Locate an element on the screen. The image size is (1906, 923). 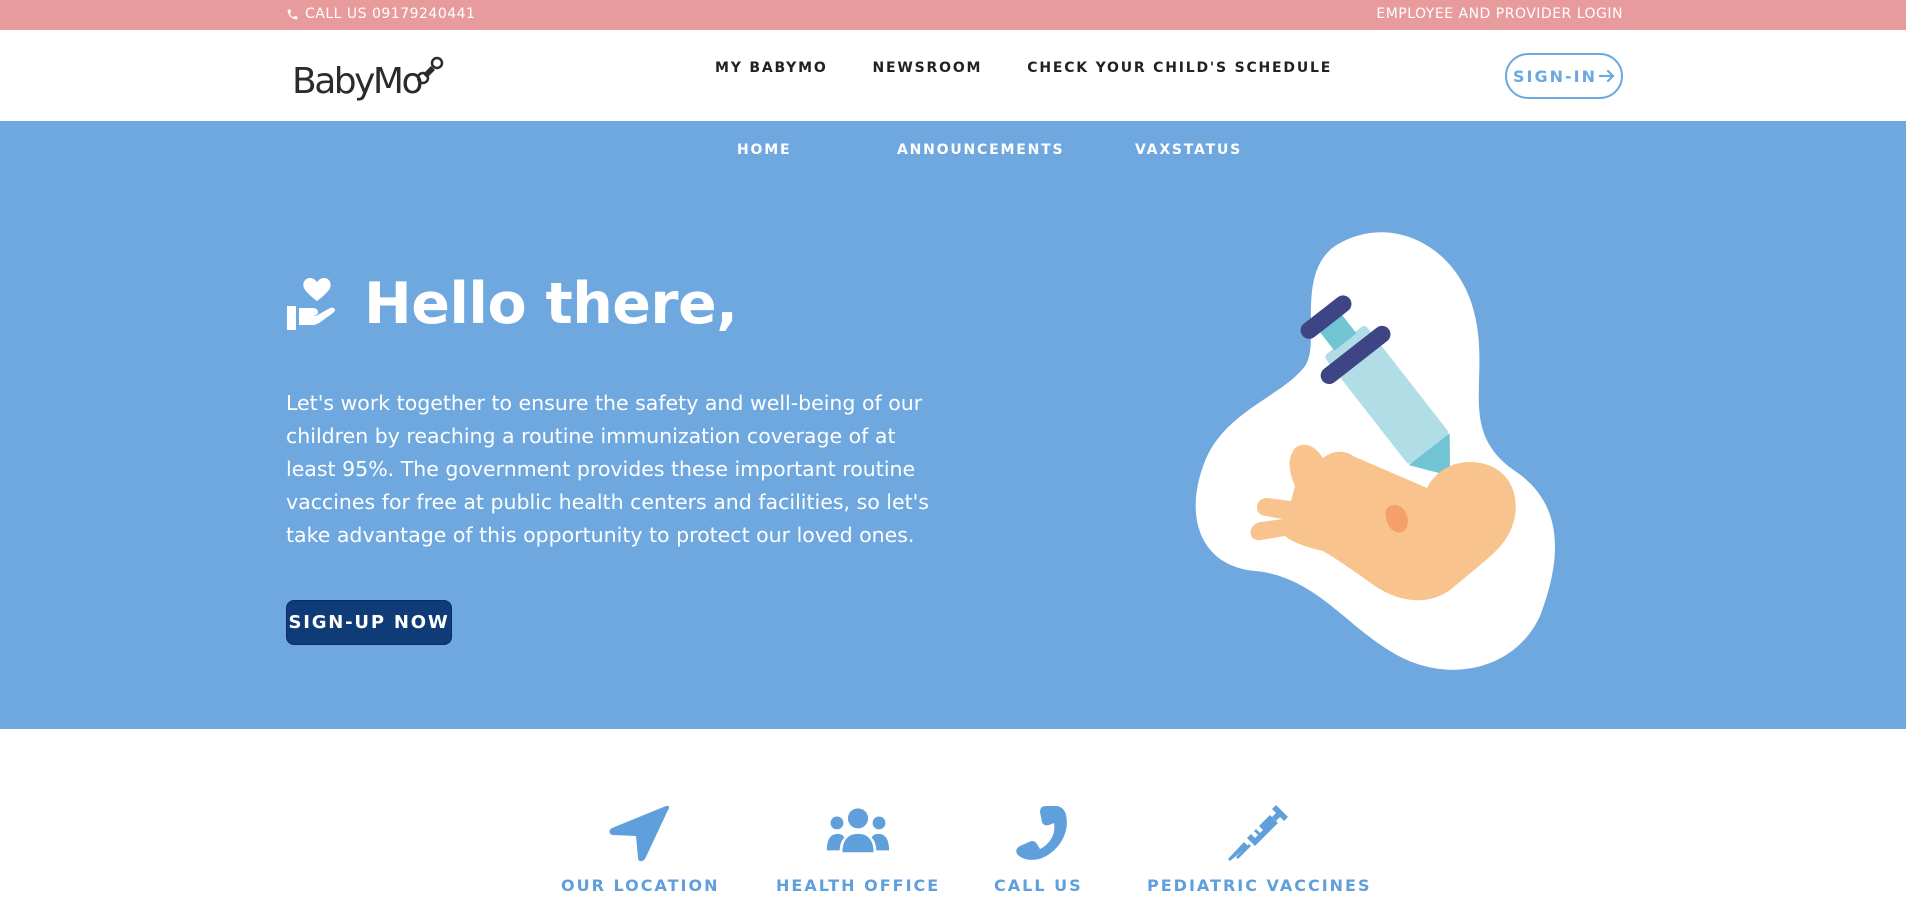
hero-heading: Hello there, is located at coordinates (512, 304).